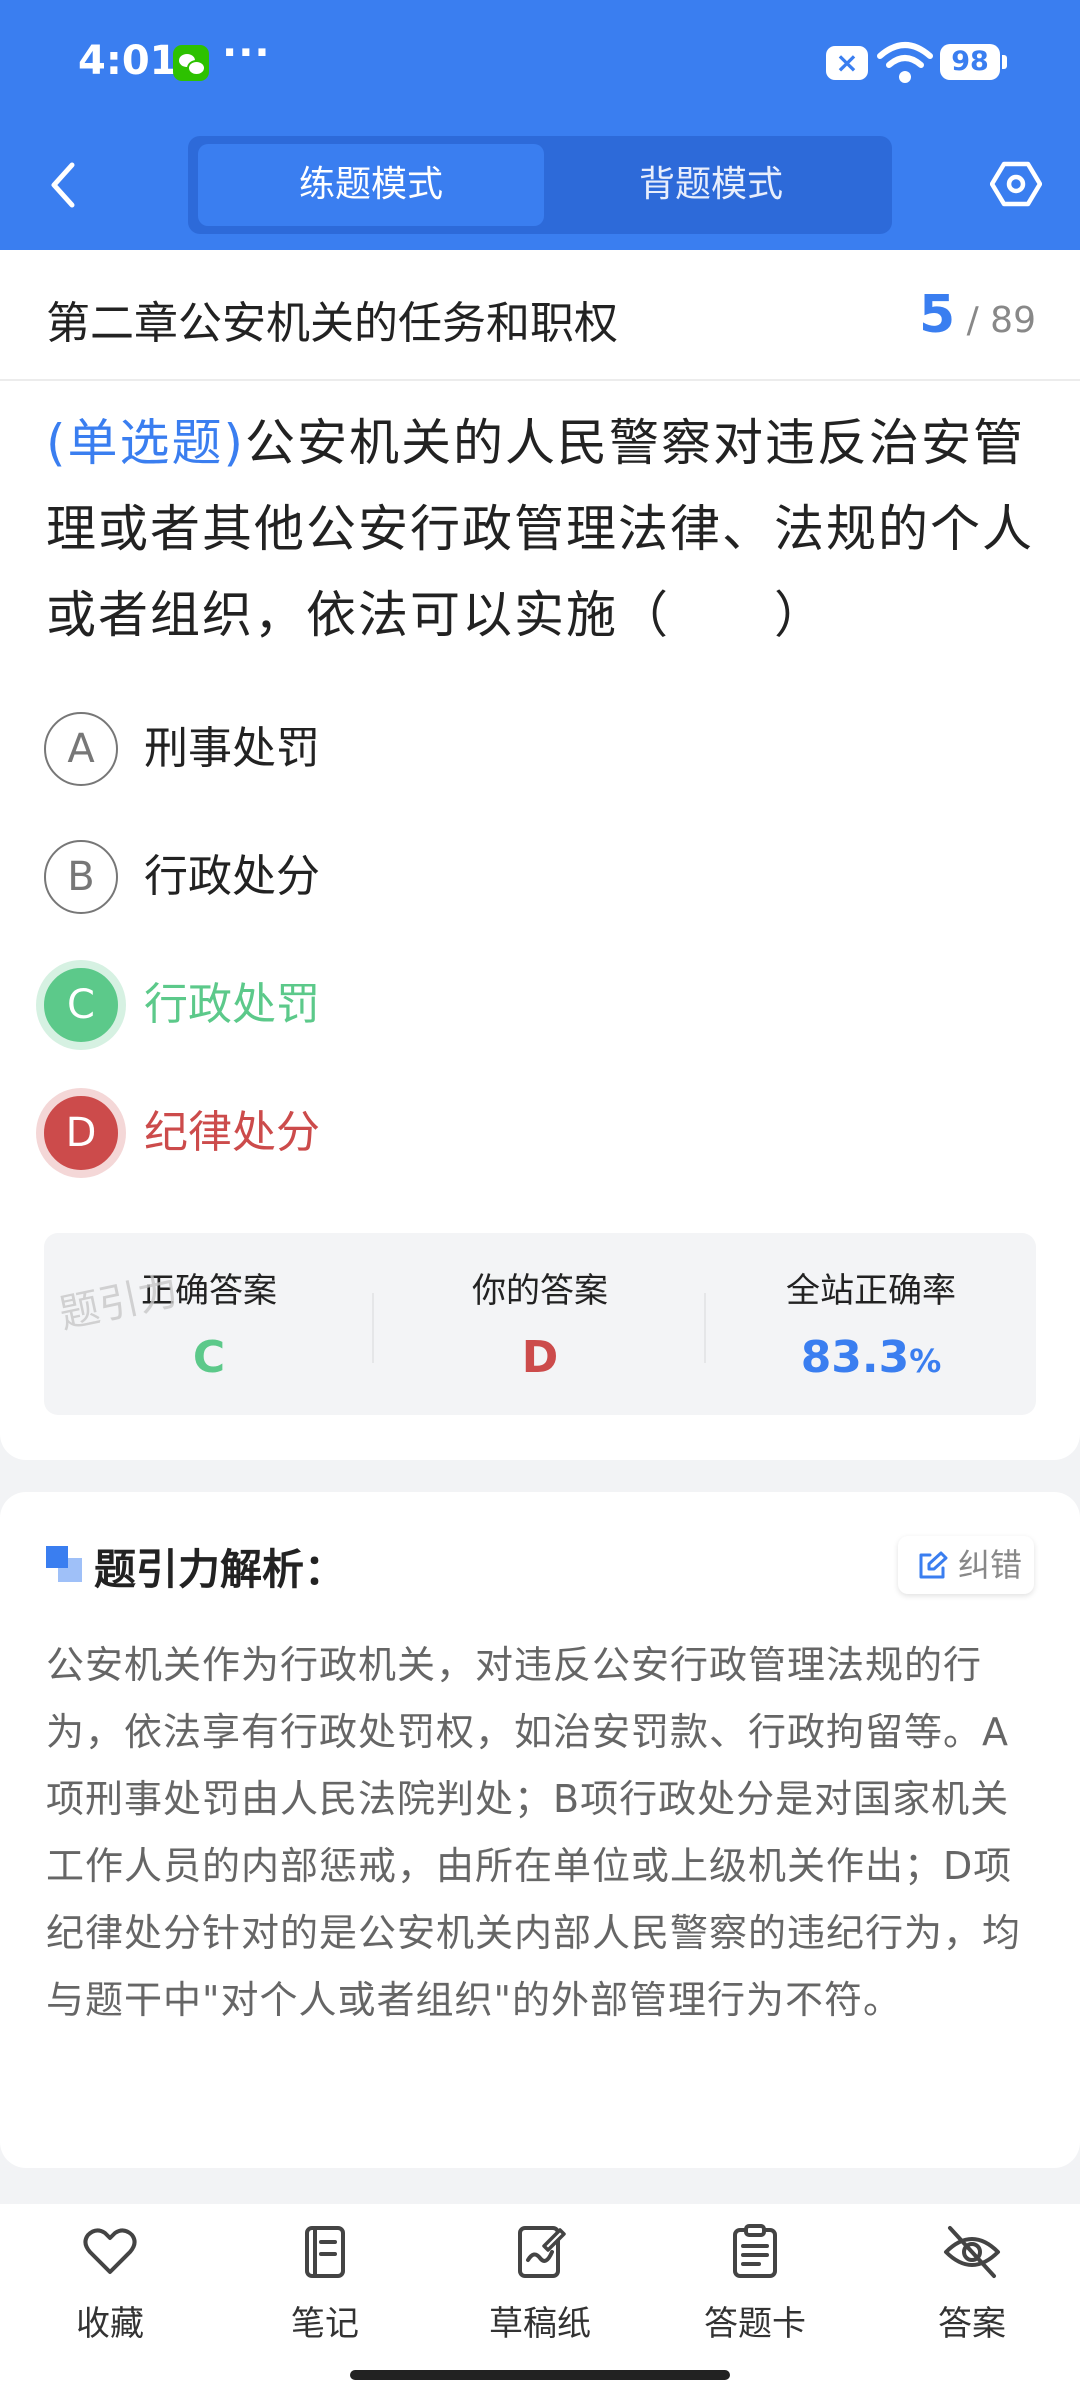  I want to click on eye-off-icon, so click(972, 2252).